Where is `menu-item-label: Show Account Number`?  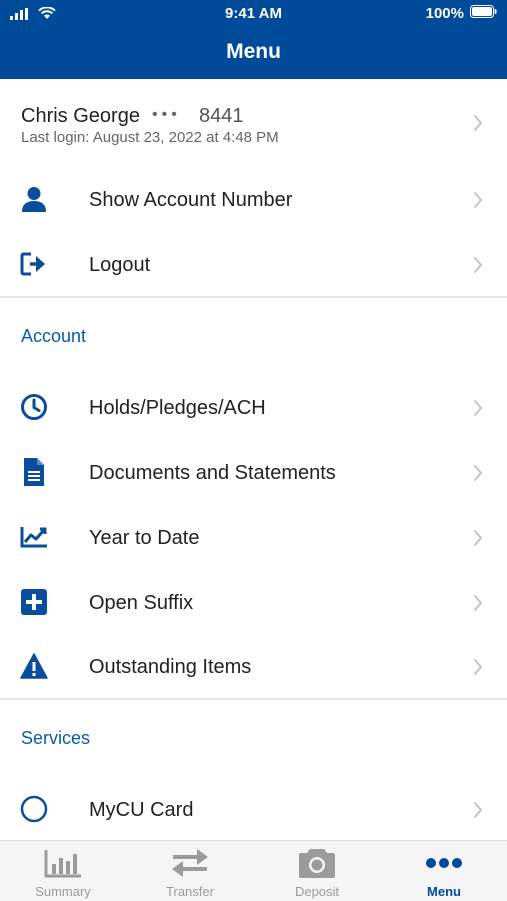
menu-item-label: Show Account Number is located at coordinates (191, 200).